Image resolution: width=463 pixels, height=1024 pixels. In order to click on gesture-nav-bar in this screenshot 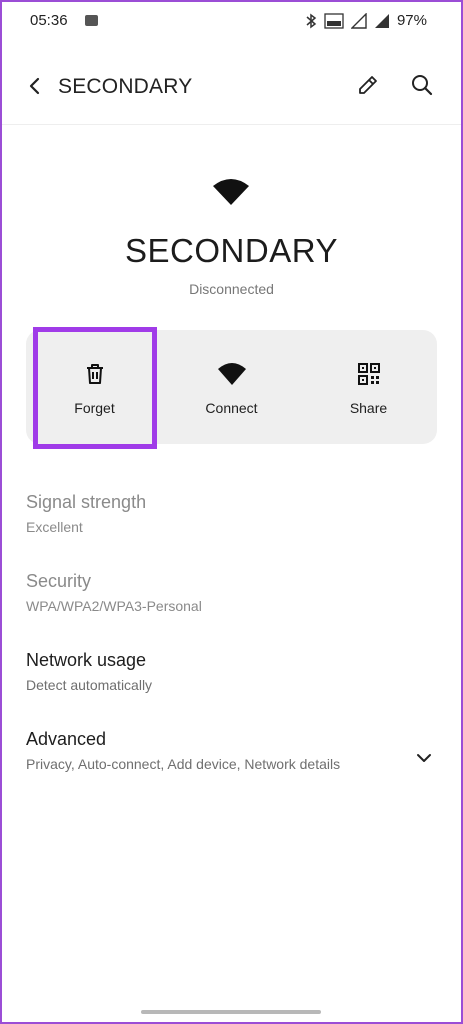, I will do `click(231, 1012)`.